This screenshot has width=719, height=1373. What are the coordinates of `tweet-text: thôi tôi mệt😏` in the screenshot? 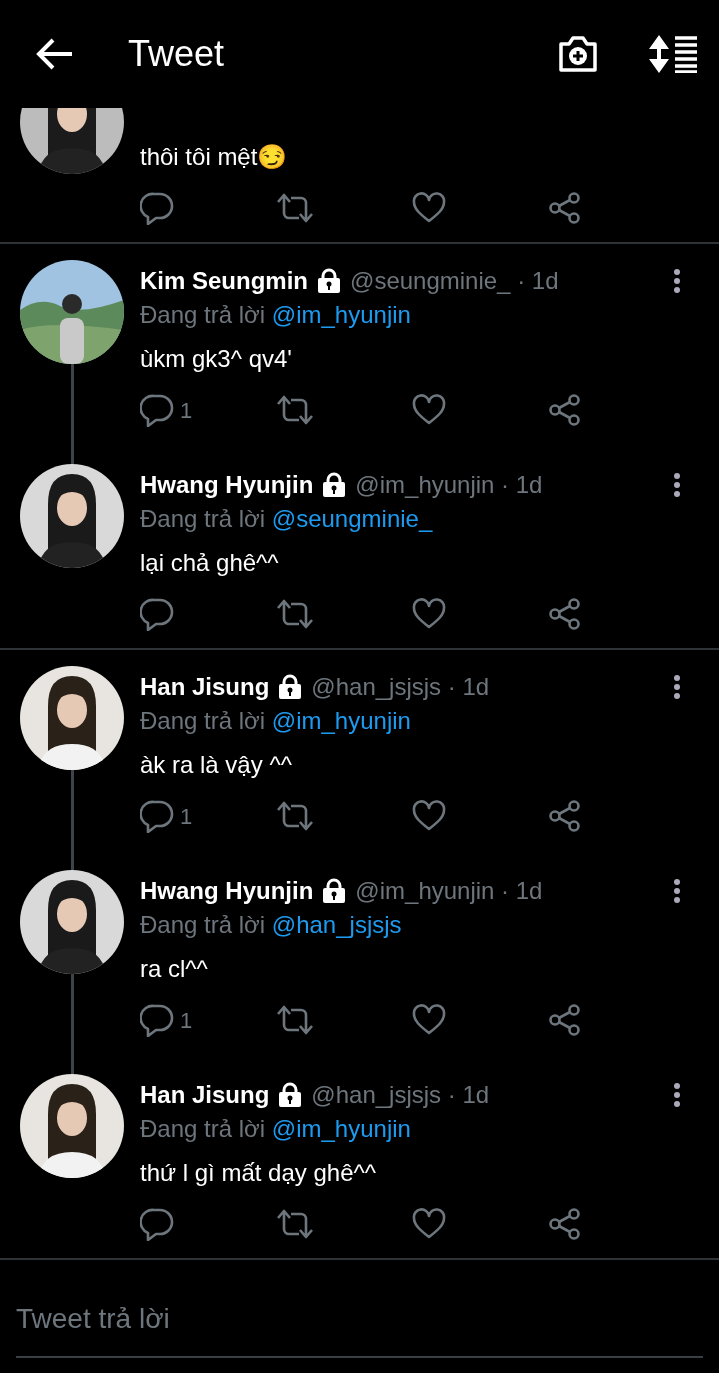 It's located at (214, 157).